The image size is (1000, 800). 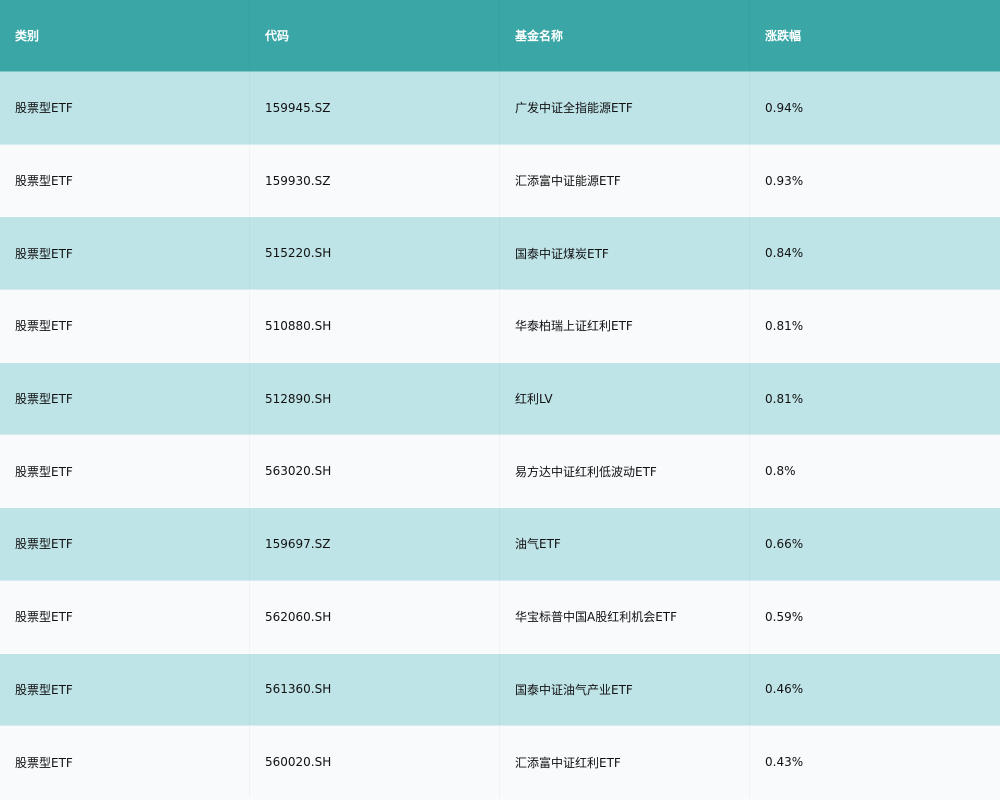 What do you see at coordinates (375, 181) in the screenshot?
I see `code-cell: 159930.SZ` at bounding box center [375, 181].